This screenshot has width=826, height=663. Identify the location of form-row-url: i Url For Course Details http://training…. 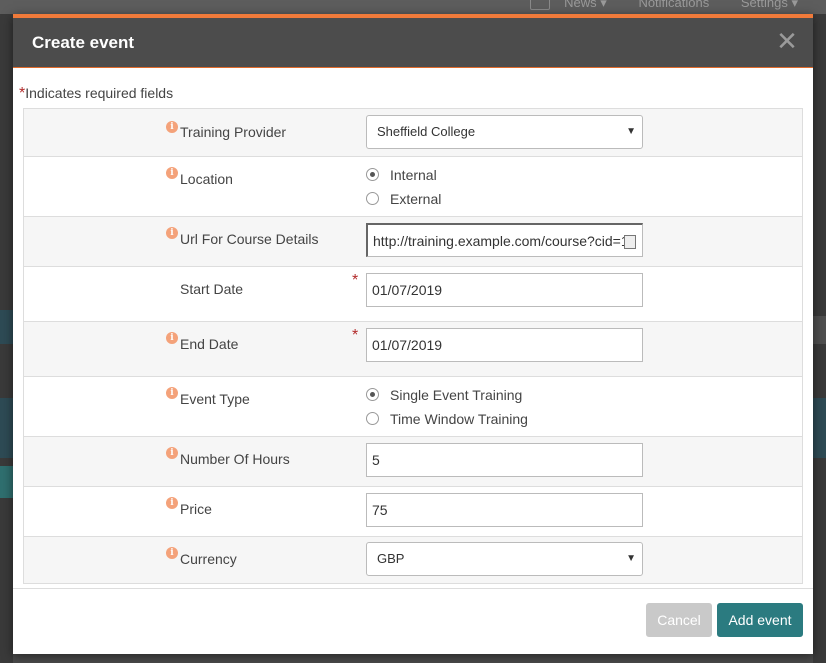
(413, 241).